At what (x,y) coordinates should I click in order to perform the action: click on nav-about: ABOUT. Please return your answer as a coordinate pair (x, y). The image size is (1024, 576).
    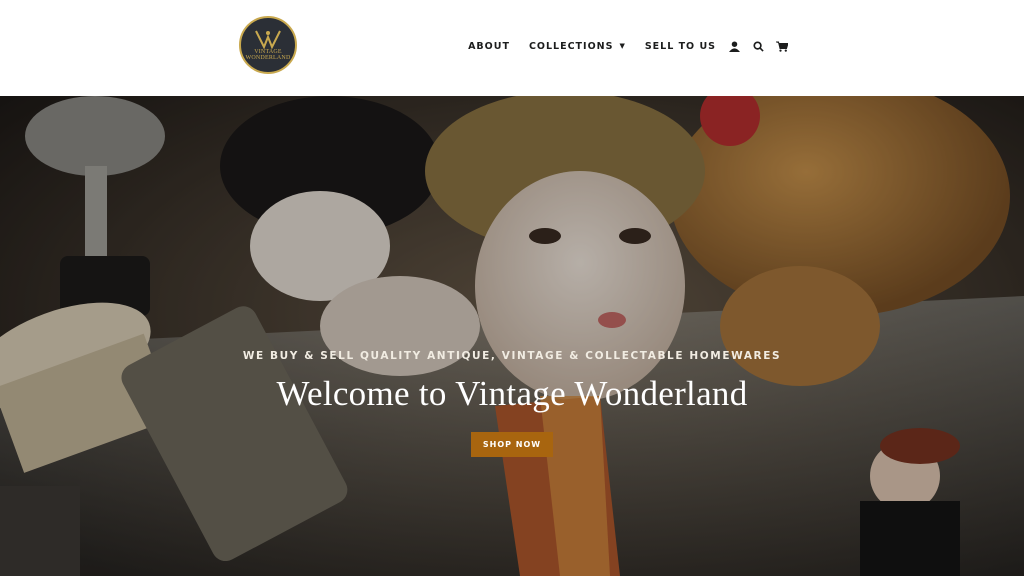
    Looking at the image, I should click on (489, 46).